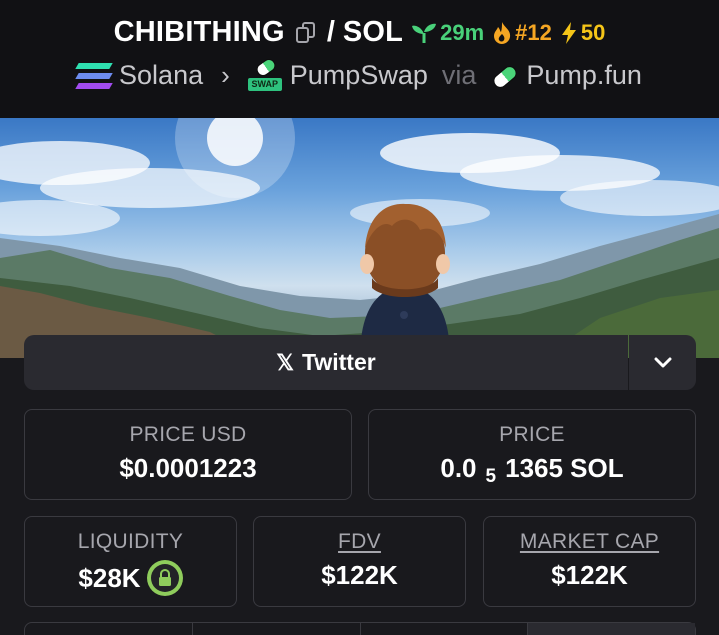 The width and height of the screenshot is (719, 635). What do you see at coordinates (491, 476) in the screenshot?
I see `price-native-zero-count: 5` at bounding box center [491, 476].